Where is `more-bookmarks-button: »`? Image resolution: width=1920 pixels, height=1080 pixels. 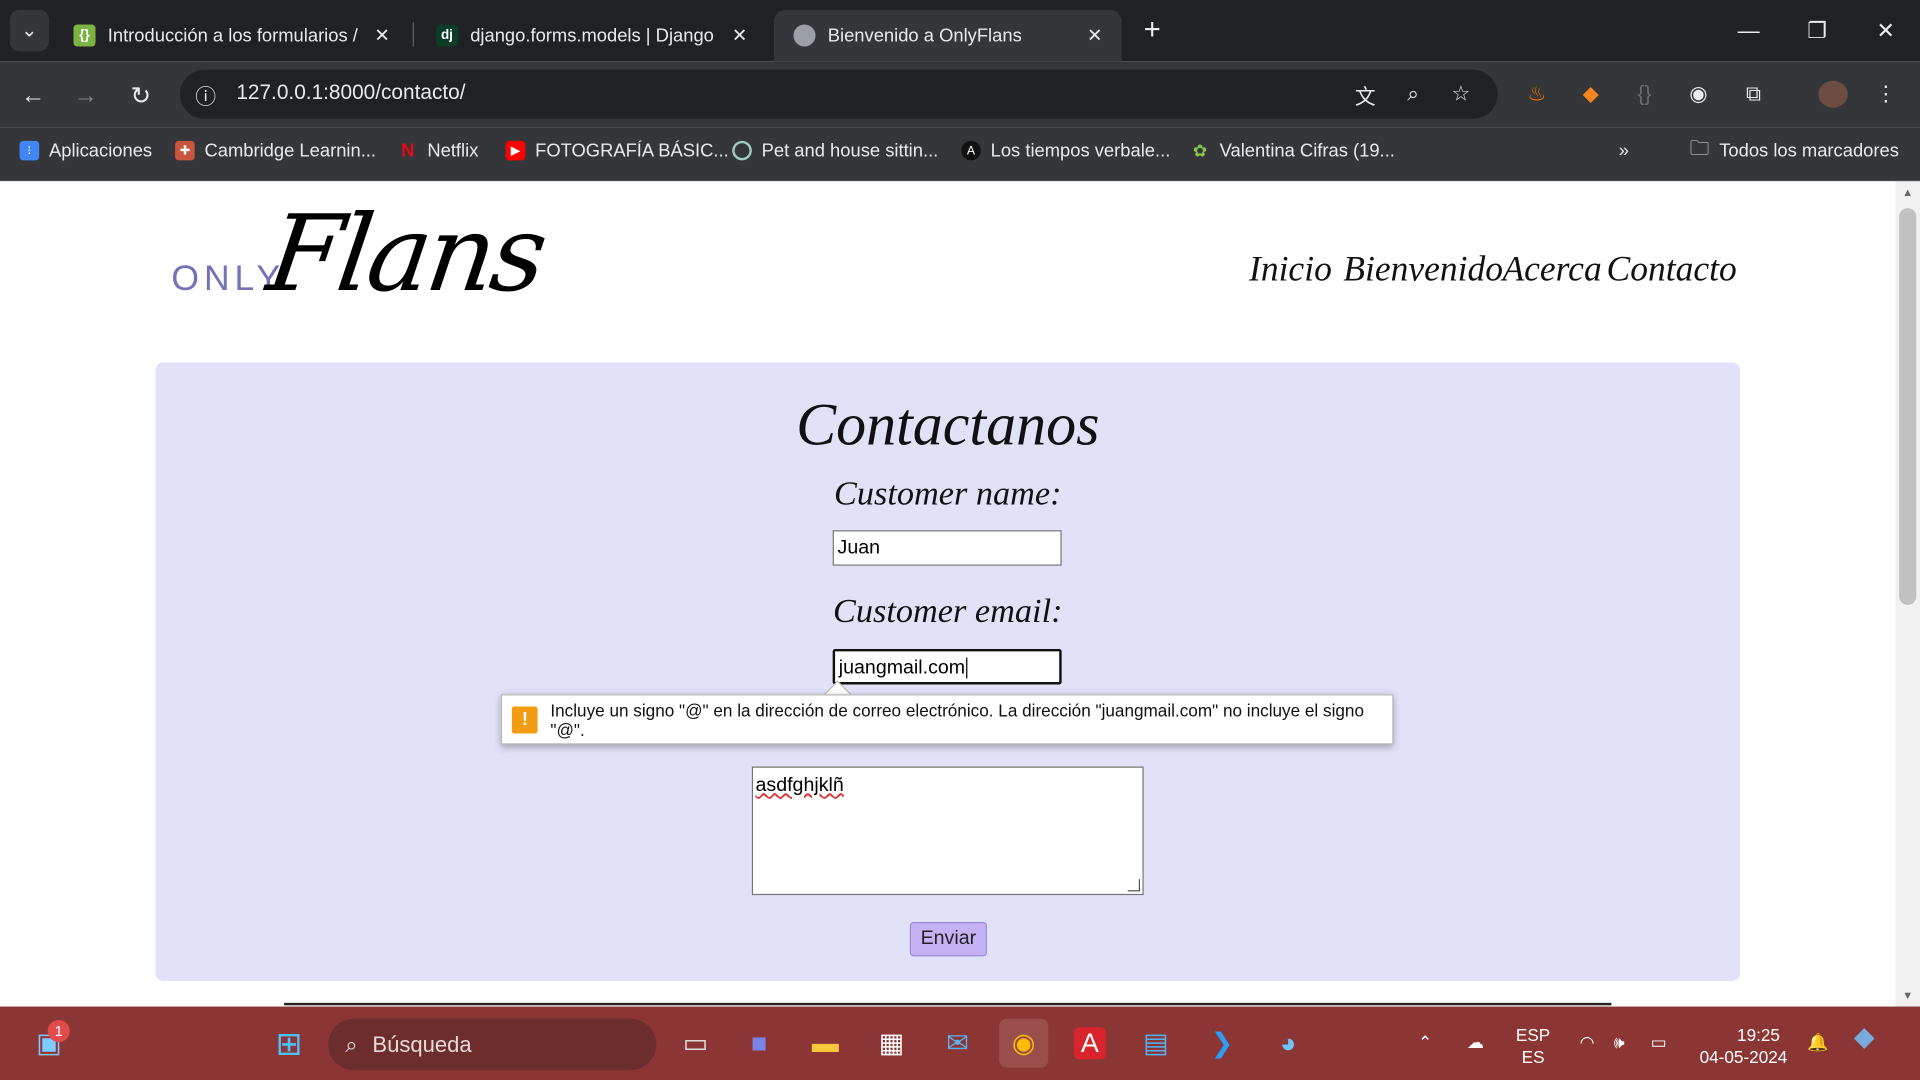 more-bookmarks-button: » is located at coordinates (1624, 150).